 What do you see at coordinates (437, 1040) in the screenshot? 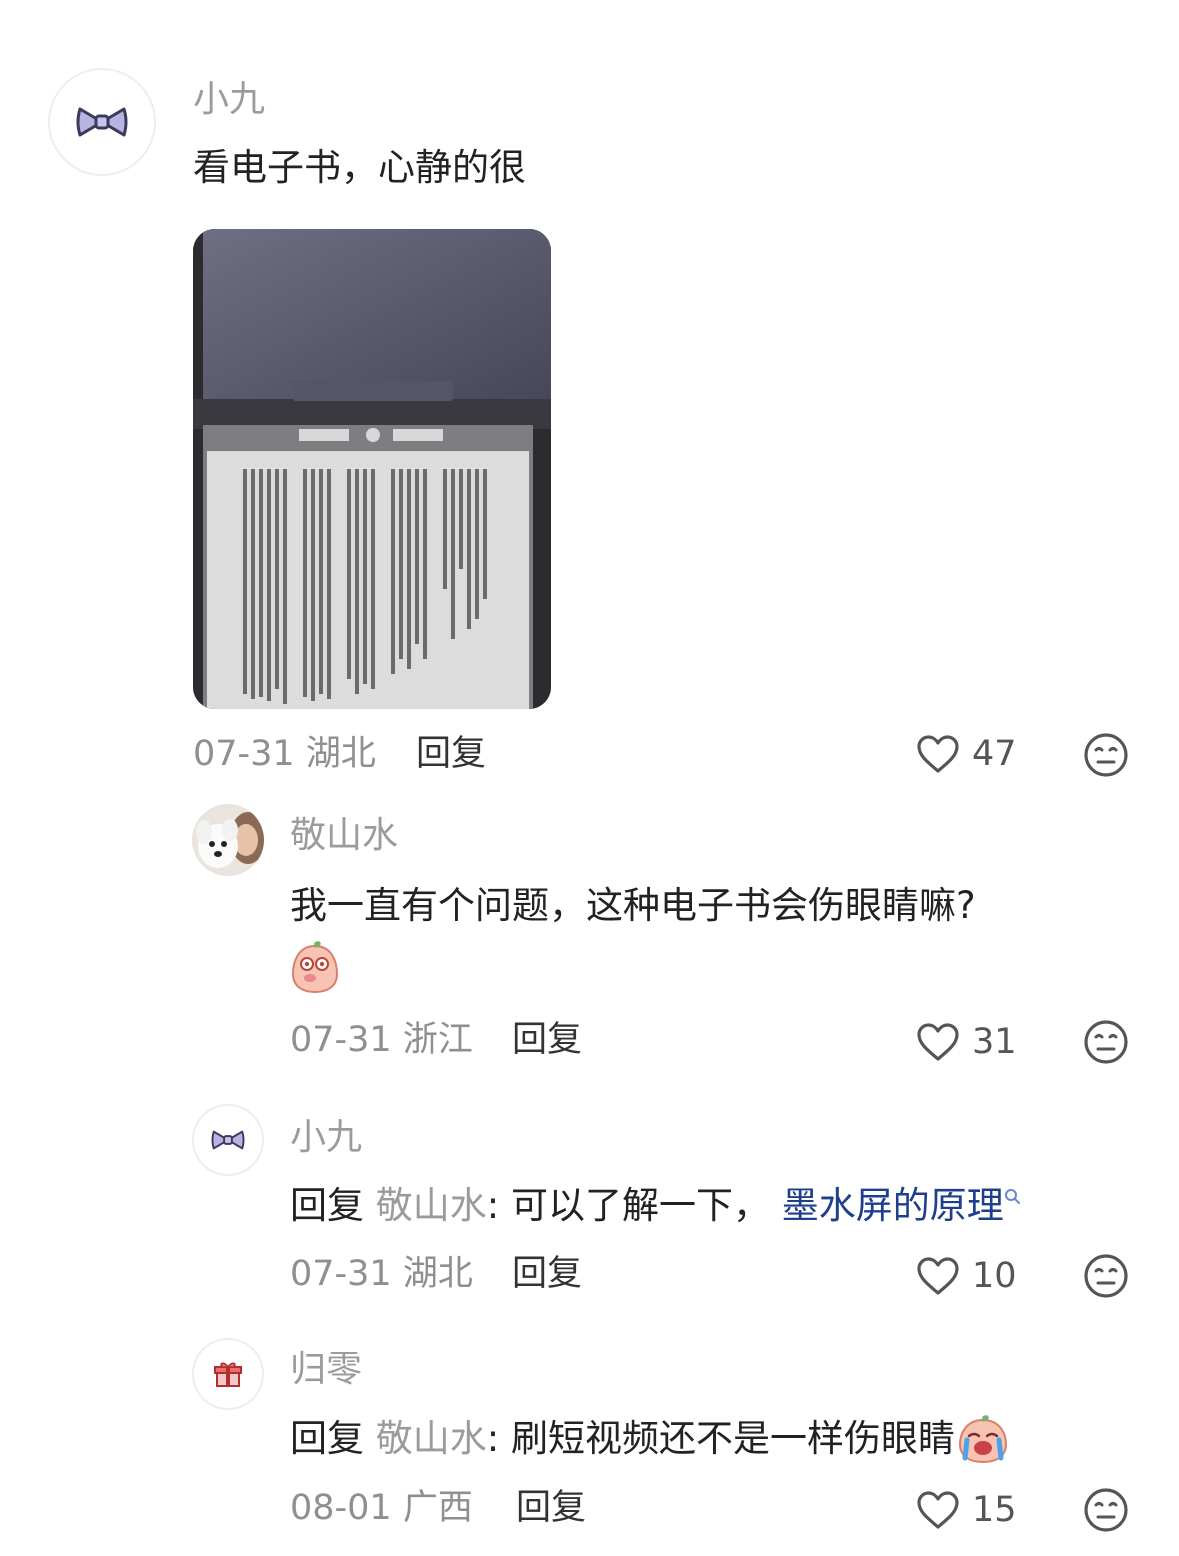
I see `reply-location: 浙江` at bounding box center [437, 1040].